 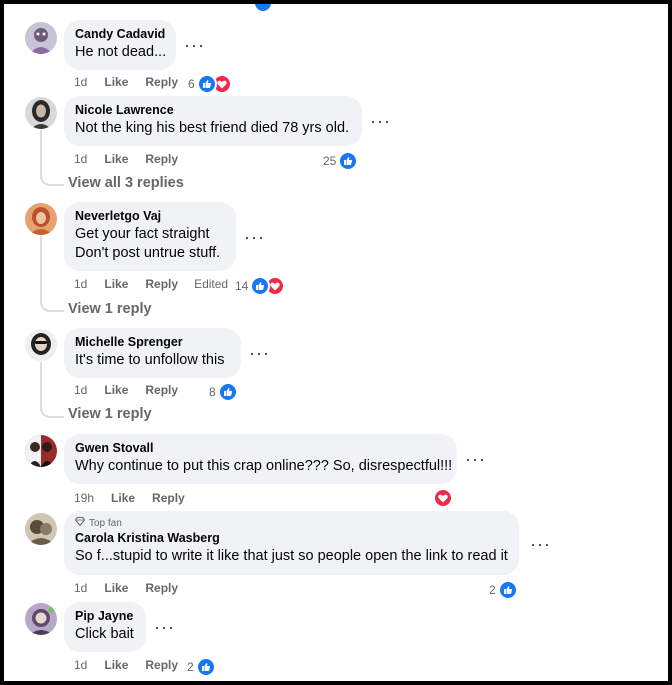 What do you see at coordinates (213, 110) in the screenshot?
I see `comment-author: Nicole Lawrence` at bounding box center [213, 110].